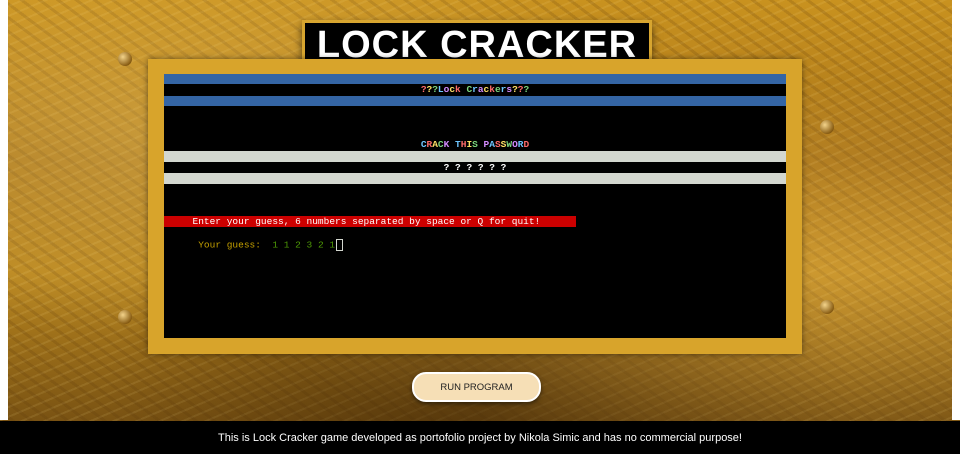  Describe the element at coordinates (235, 245) in the screenshot. I see `guess-label: Your guess:` at that location.